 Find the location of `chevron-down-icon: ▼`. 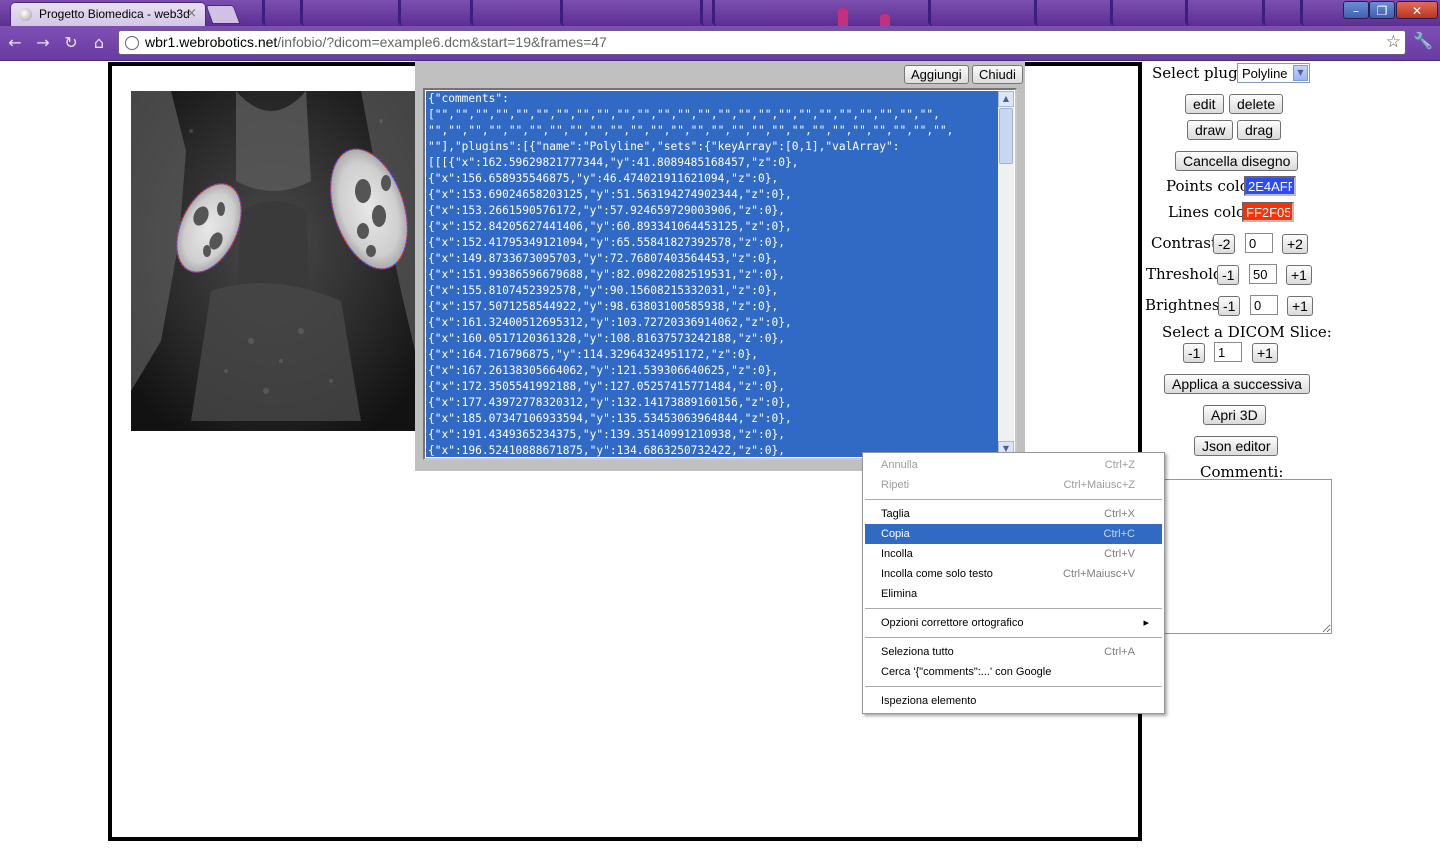

chevron-down-icon: ▼ is located at coordinates (1300, 73).